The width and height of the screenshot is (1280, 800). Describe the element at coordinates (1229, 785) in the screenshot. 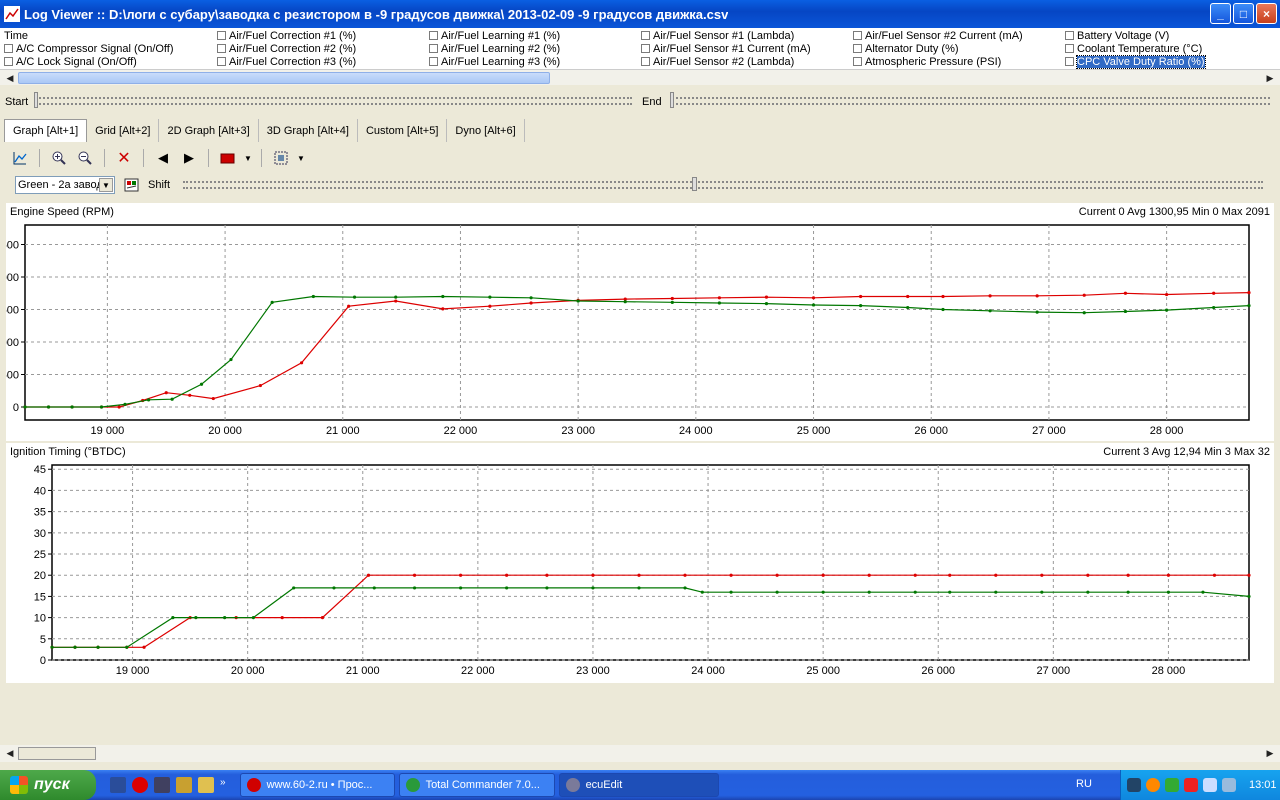

I see `volume-icon` at that location.